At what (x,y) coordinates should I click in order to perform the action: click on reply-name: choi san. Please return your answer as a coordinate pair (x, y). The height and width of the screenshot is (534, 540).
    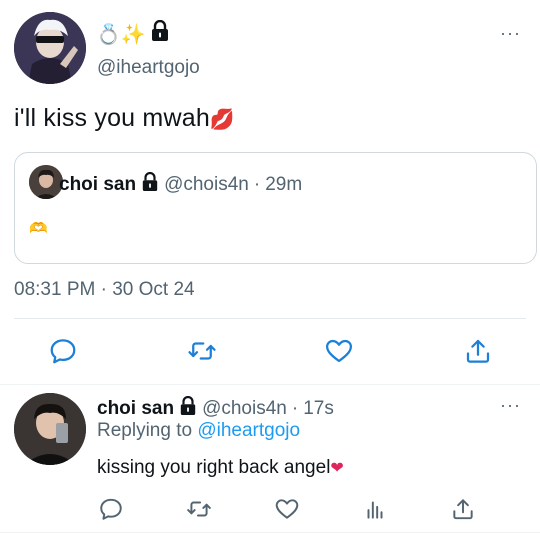
    Looking at the image, I should click on (135, 409).